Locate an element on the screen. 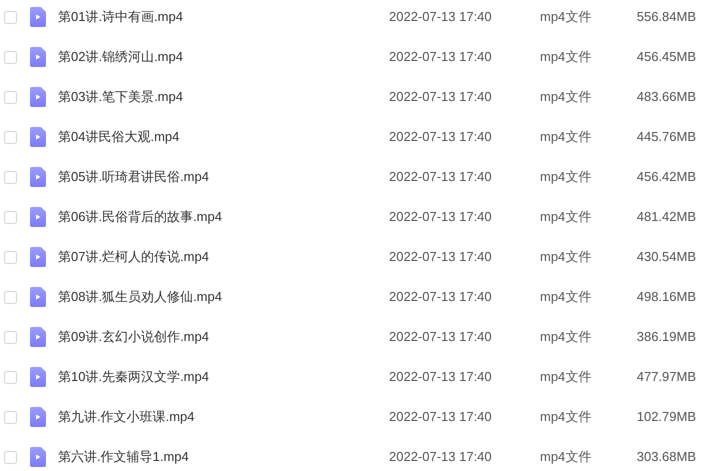 The width and height of the screenshot is (714, 471). file-size: 386.19MB is located at coordinates (666, 337).